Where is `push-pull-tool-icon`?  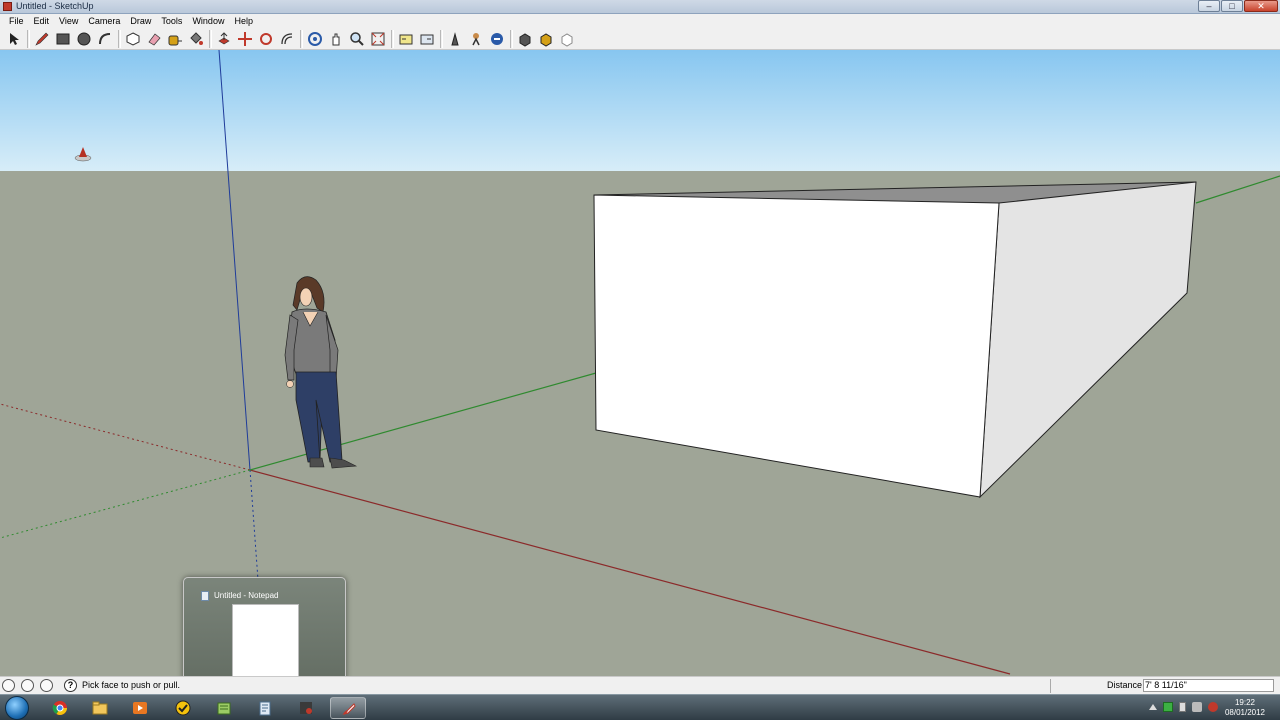 push-pull-tool-icon is located at coordinates (224, 39).